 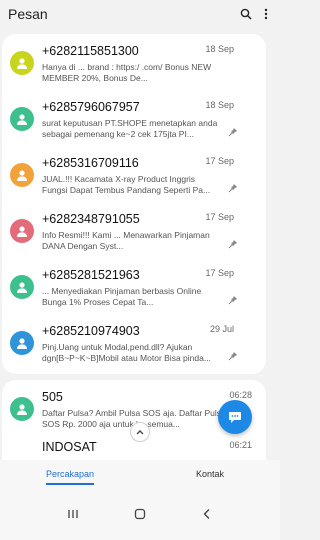 I want to click on more-vertical-icon, so click(x=266, y=14).